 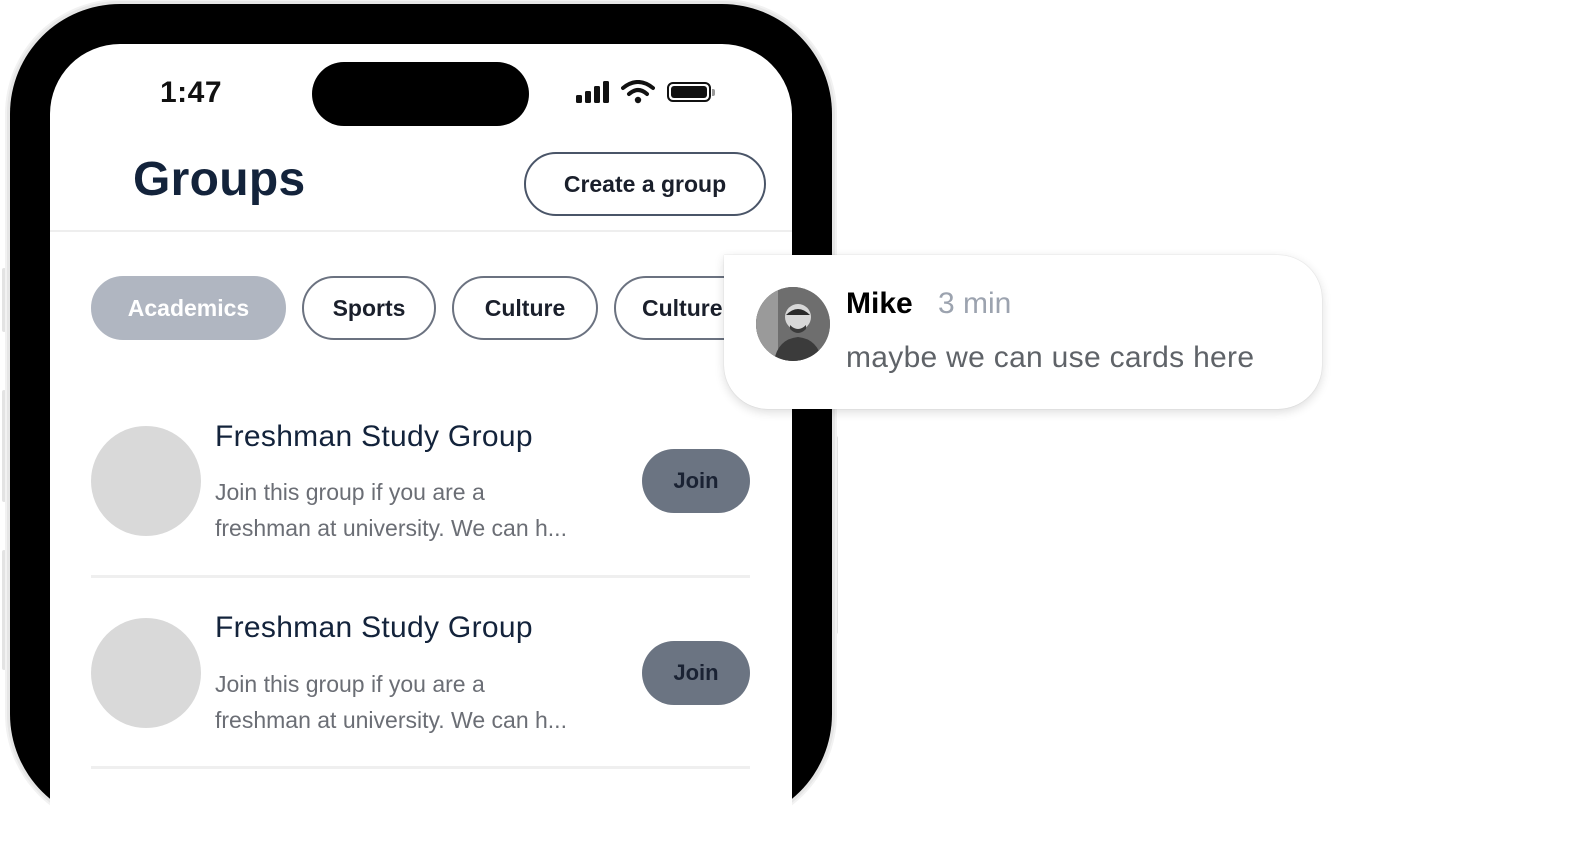 What do you see at coordinates (879, 303) in the screenshot?
I see `comment-author: Mike` at bounding box center [879, 303].